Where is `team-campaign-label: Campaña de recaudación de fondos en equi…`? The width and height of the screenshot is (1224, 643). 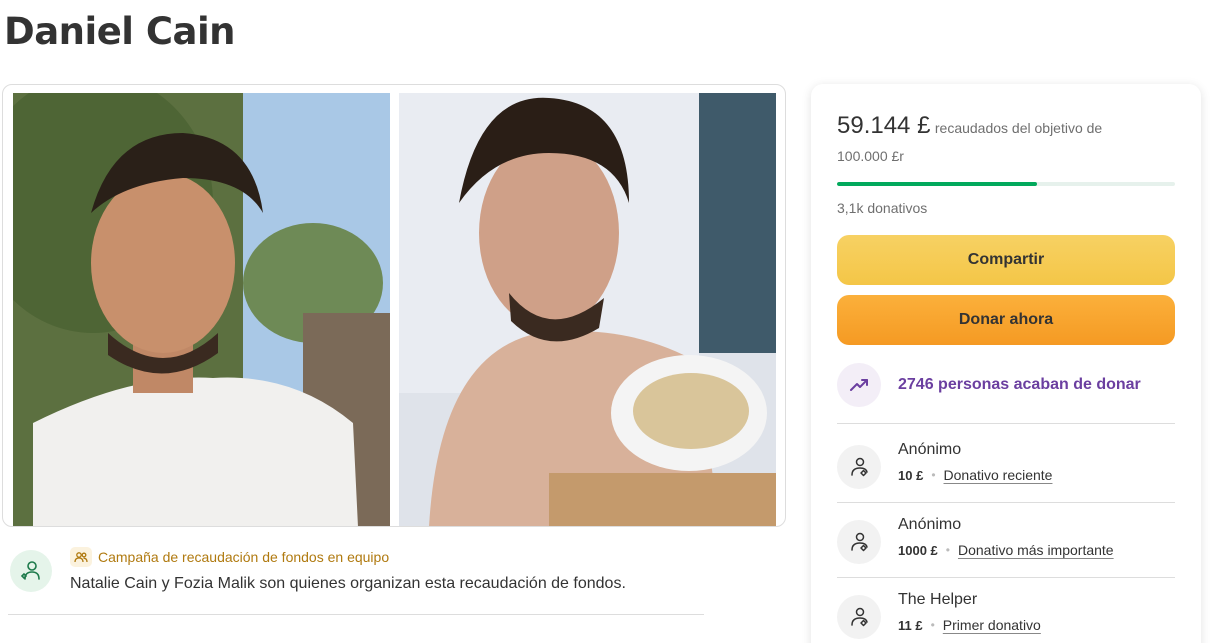 team-campaign-label: Campaña de recaudación de fondos en equi… is located at coordinates (229, 557).